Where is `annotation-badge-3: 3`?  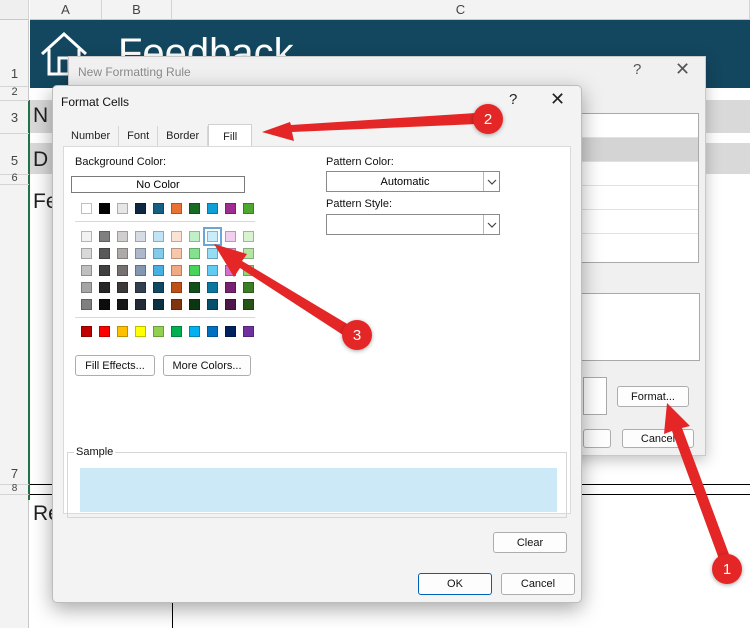
annotation-badge-3: 3 is located at coordinates (357, 335).